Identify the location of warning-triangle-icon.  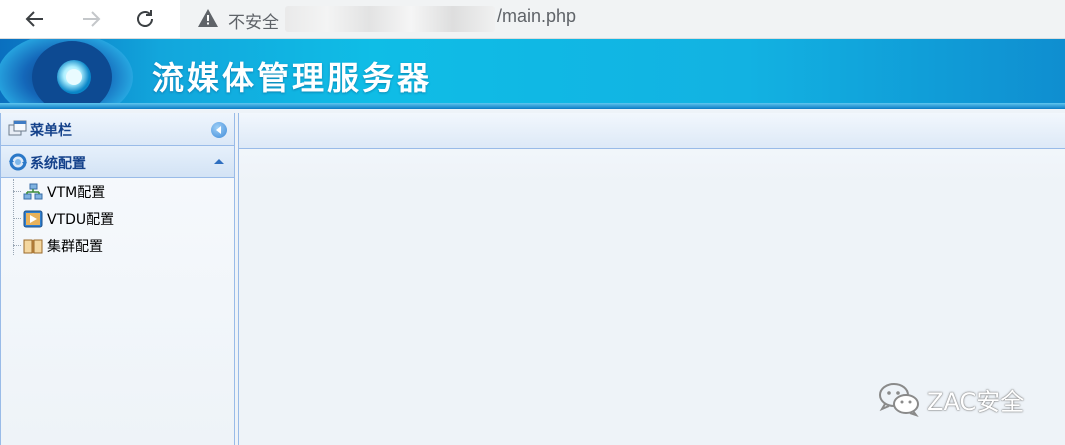
(208, 18).